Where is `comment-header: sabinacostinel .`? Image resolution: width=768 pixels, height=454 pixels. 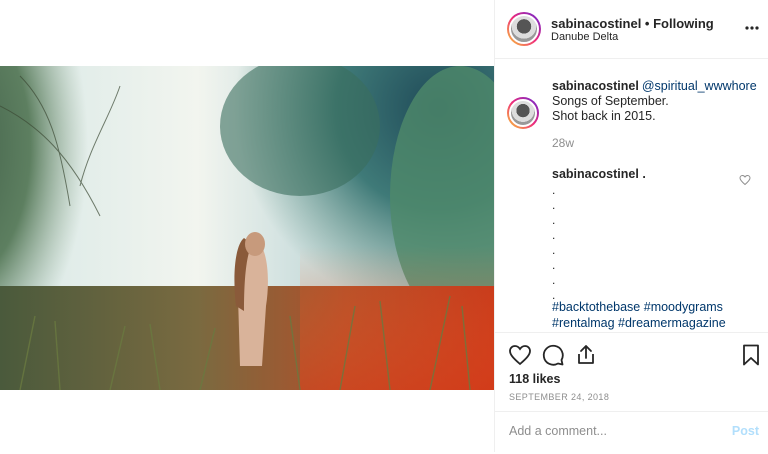
comment-header: sabinacostinel . is located at coordinates (599, 174).